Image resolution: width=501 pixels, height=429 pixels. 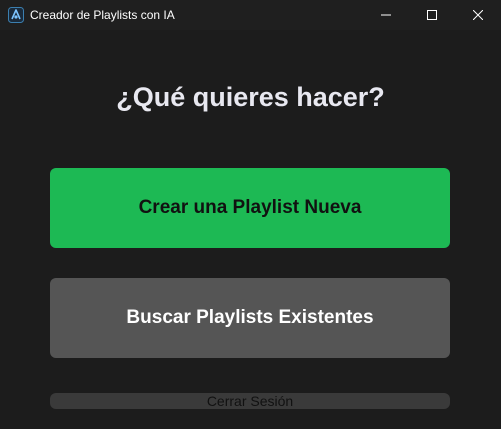 I want to click on close-button, so click(x=478, y=15).